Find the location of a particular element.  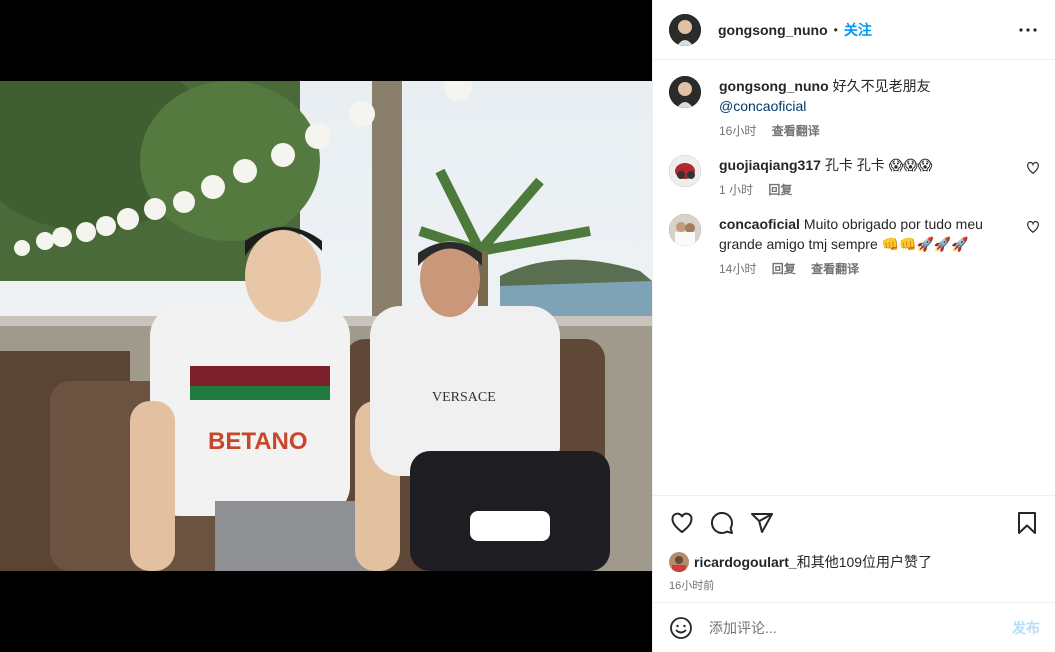

bookmark-icon is located at coordinates (1027, 523).